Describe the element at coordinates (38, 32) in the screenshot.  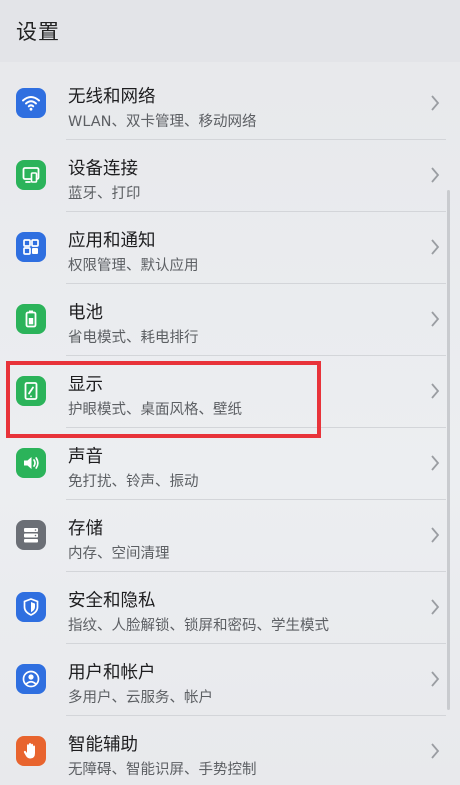
I see `page-title: 设置` at that location.